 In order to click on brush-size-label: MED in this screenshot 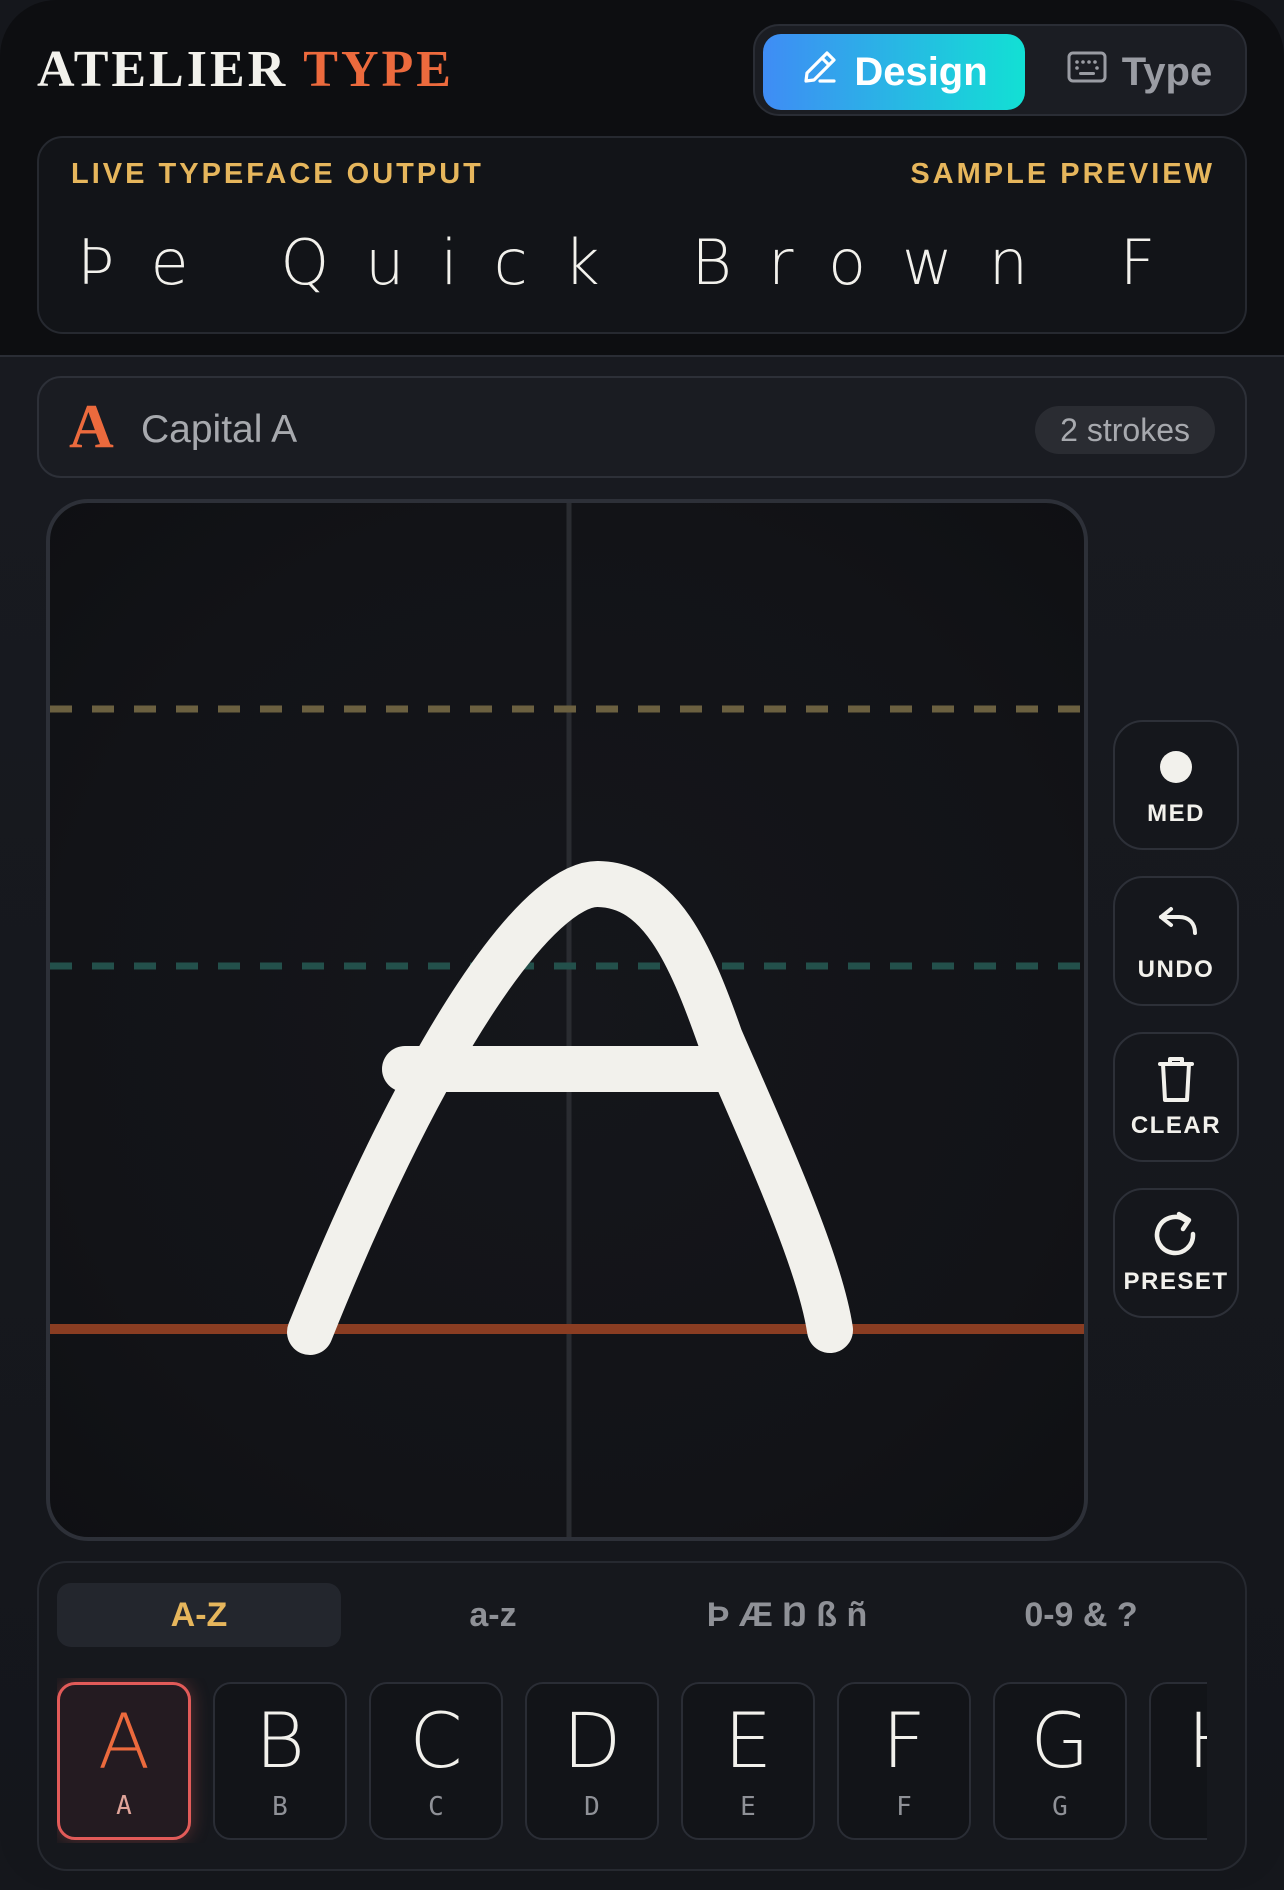, I will do `click(1176, 813)`.